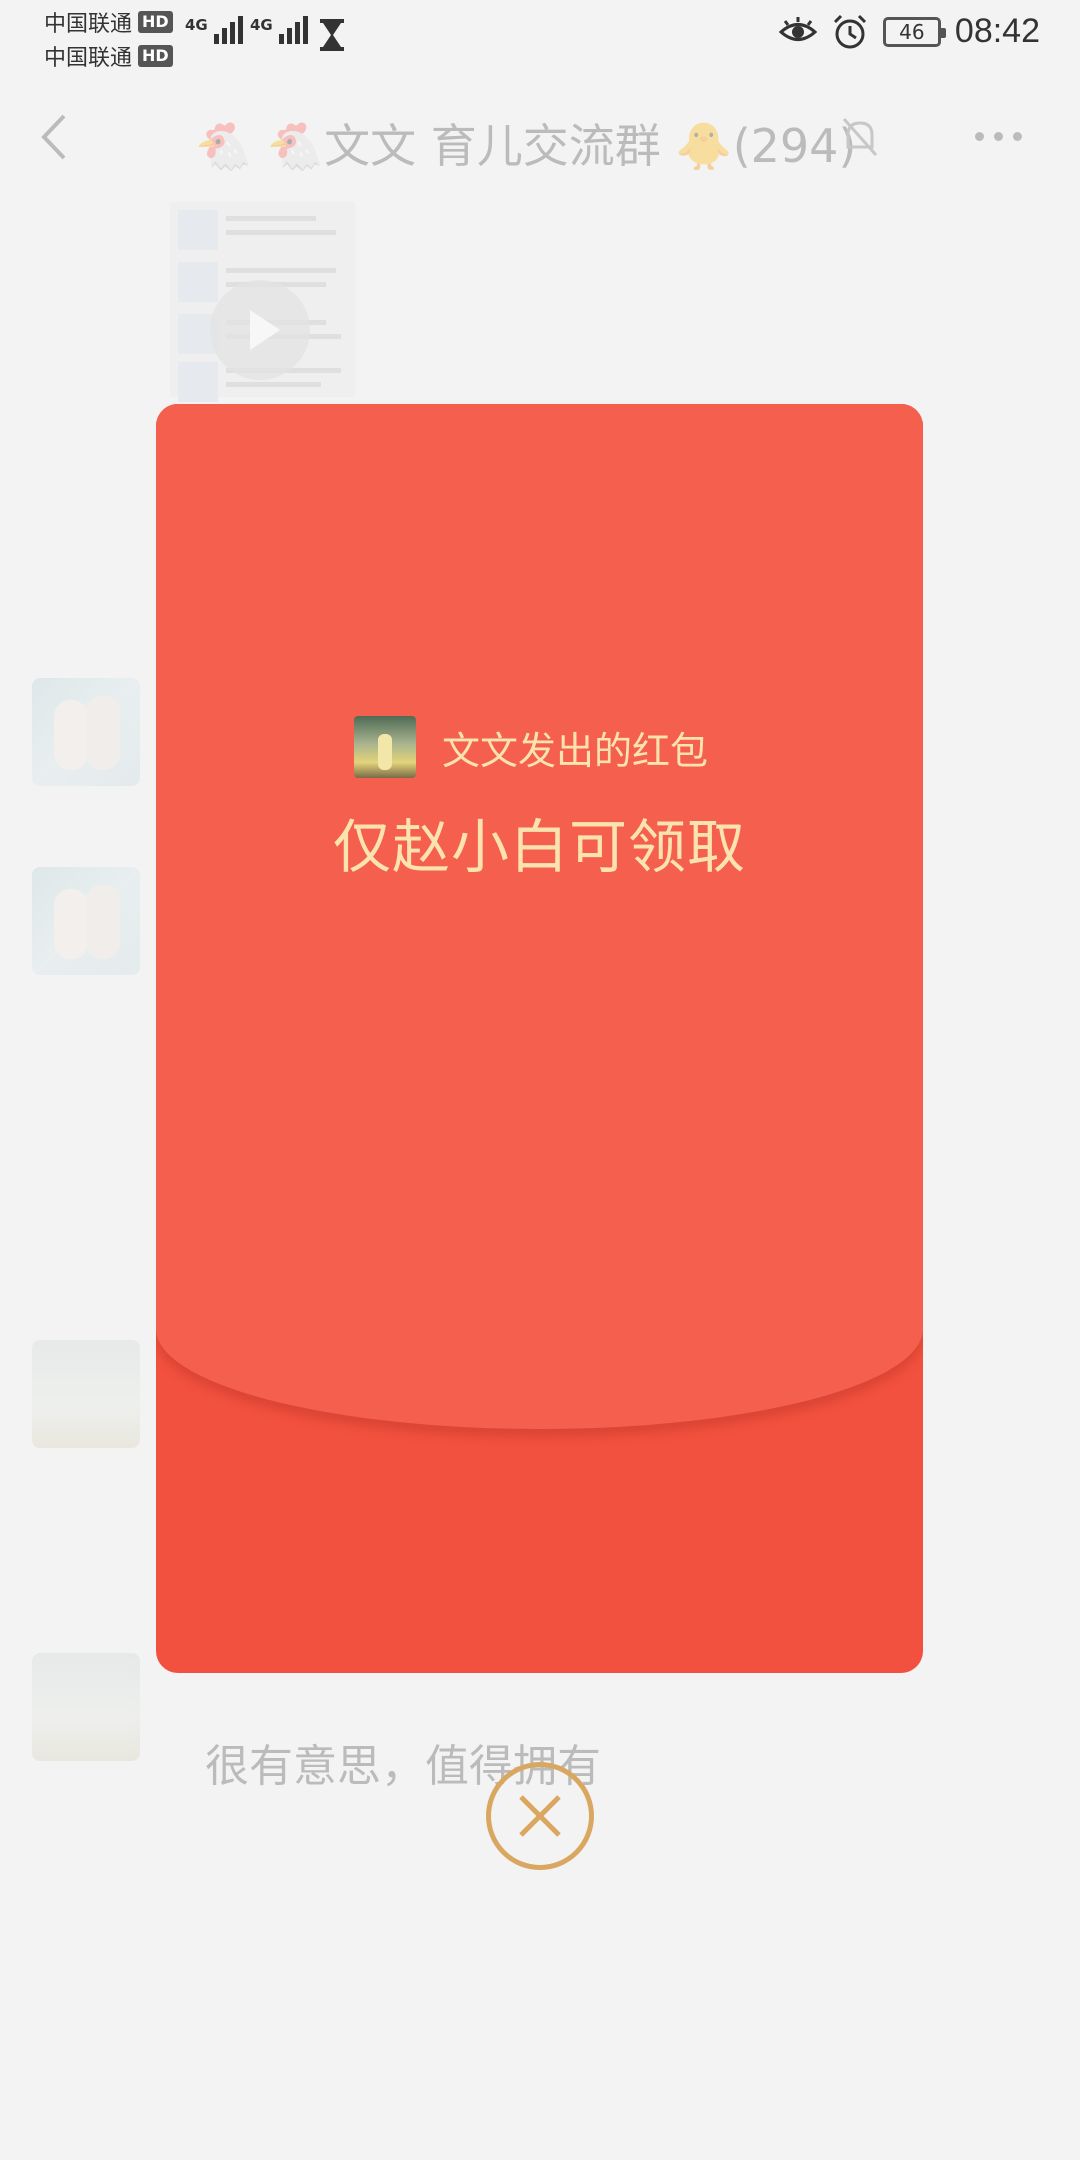 Image resolution: width=1080 pixels, height=2160 pixels. What do you see at coordinates (526, 146) in the screenshot?
I see `chat-title: 🐔 🐔文文 育儿交流群 🐥(294)` at bounding box center [526, 146].